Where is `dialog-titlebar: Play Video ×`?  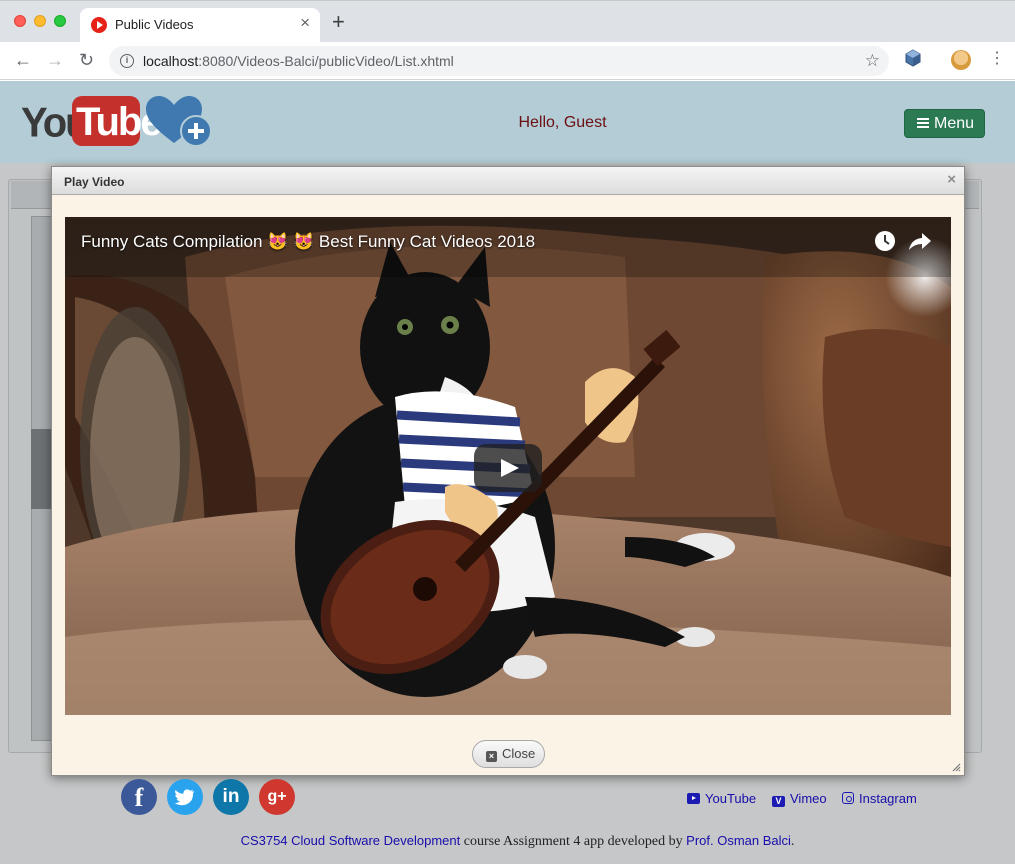 dialog-titlebar: Play Video × is located at coordinates (508, 181).